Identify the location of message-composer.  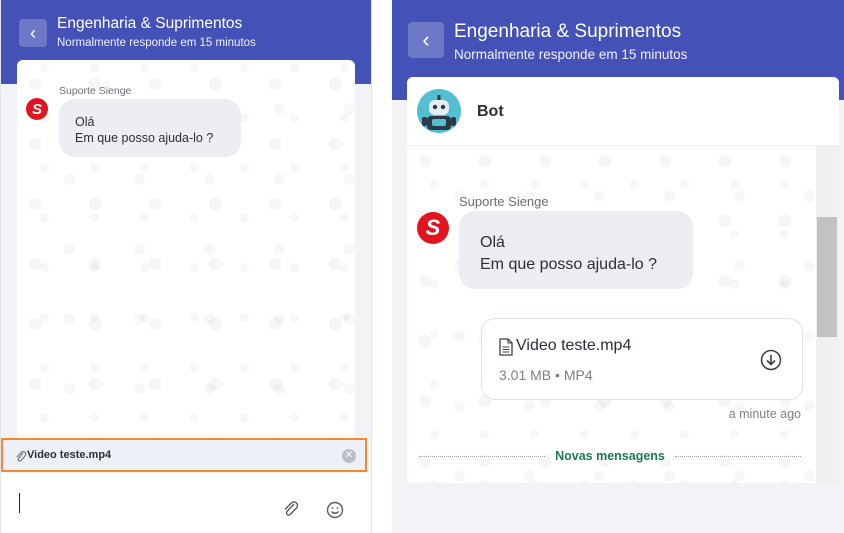
(186, 503).